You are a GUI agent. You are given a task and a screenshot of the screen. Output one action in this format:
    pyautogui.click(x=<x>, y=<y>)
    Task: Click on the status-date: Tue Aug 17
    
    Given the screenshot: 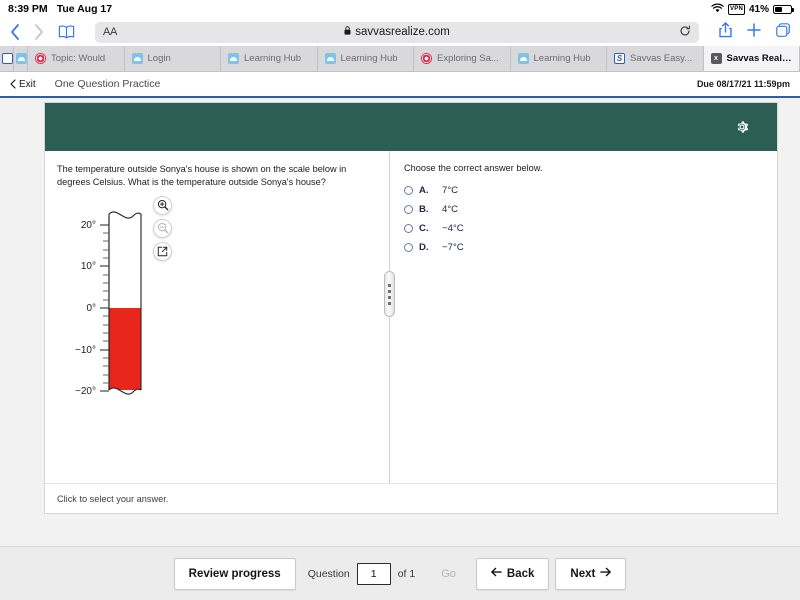 What is the action you would take?
    pyautogui.click(x=84, y=9)
    